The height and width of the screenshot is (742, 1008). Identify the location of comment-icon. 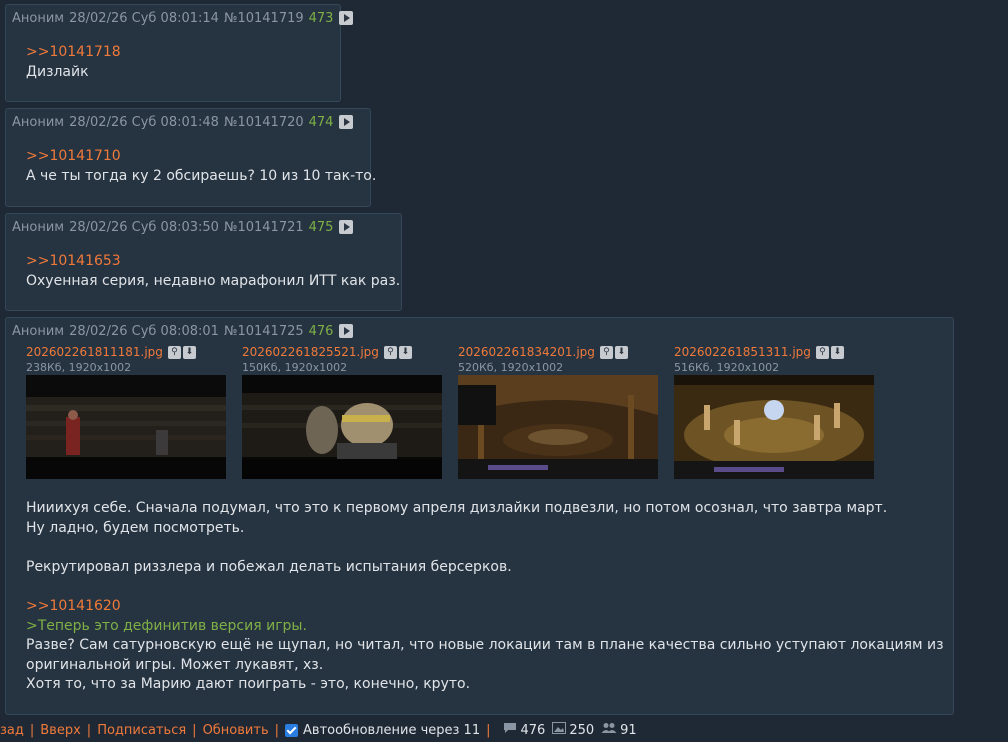
(510, 730).